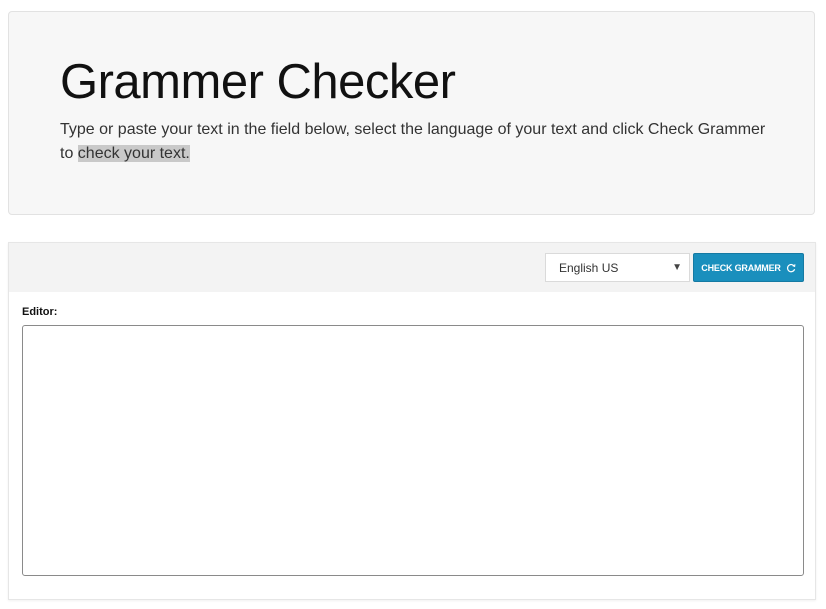 The height and width of the screenshot is (609, 826). I want to click on language-select: English US ▼, so click(617, 267).